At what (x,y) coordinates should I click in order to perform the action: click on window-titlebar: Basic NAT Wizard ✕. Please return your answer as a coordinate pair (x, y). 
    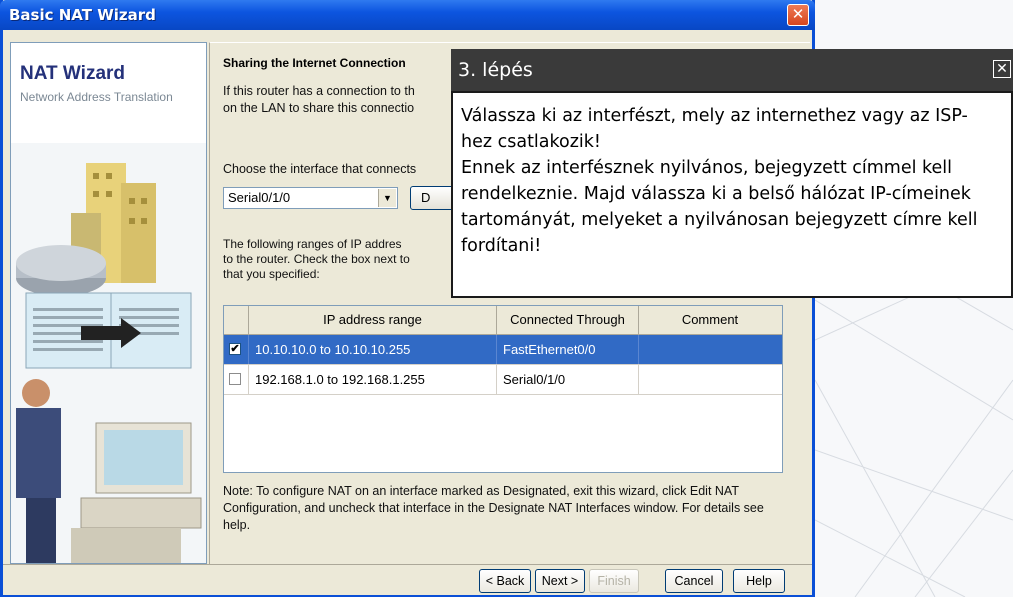
    Looking at the image, I should click on (407, 15).